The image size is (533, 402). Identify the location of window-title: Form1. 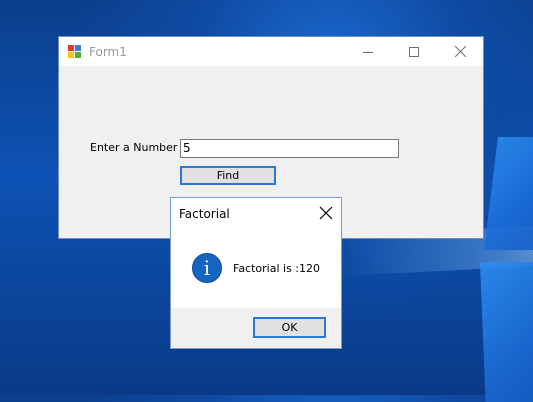
(108, 51).